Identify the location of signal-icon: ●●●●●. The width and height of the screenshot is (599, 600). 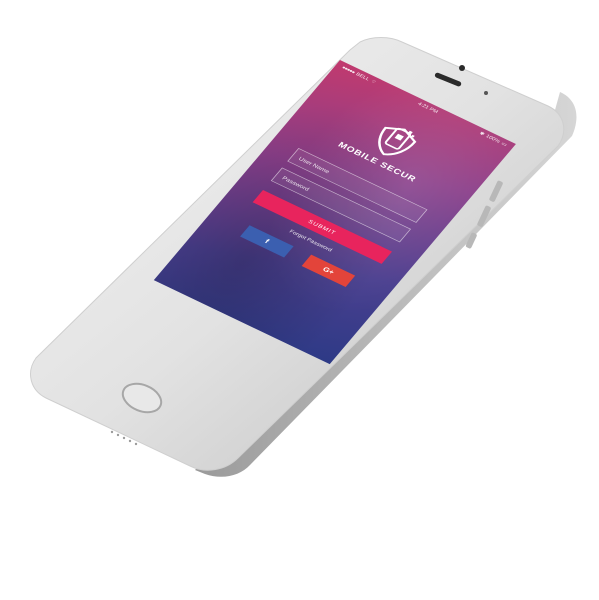
(348, 70).